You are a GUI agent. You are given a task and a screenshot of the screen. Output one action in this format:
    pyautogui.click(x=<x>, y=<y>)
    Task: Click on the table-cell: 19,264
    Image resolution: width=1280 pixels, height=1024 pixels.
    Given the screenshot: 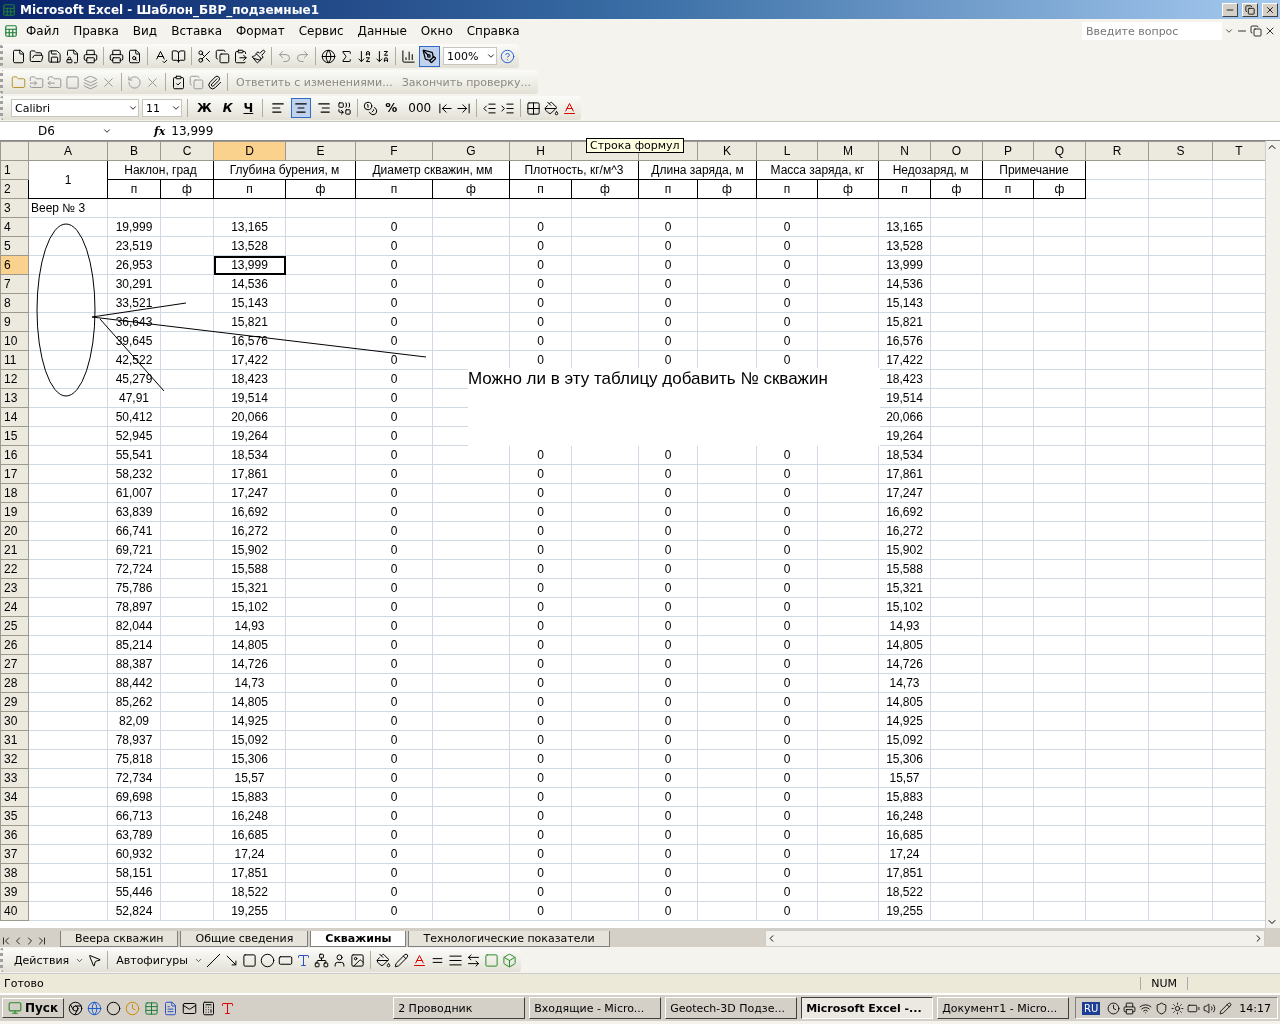 What is the action you would take?
    pyautogui.click(x=249, y=436)
    